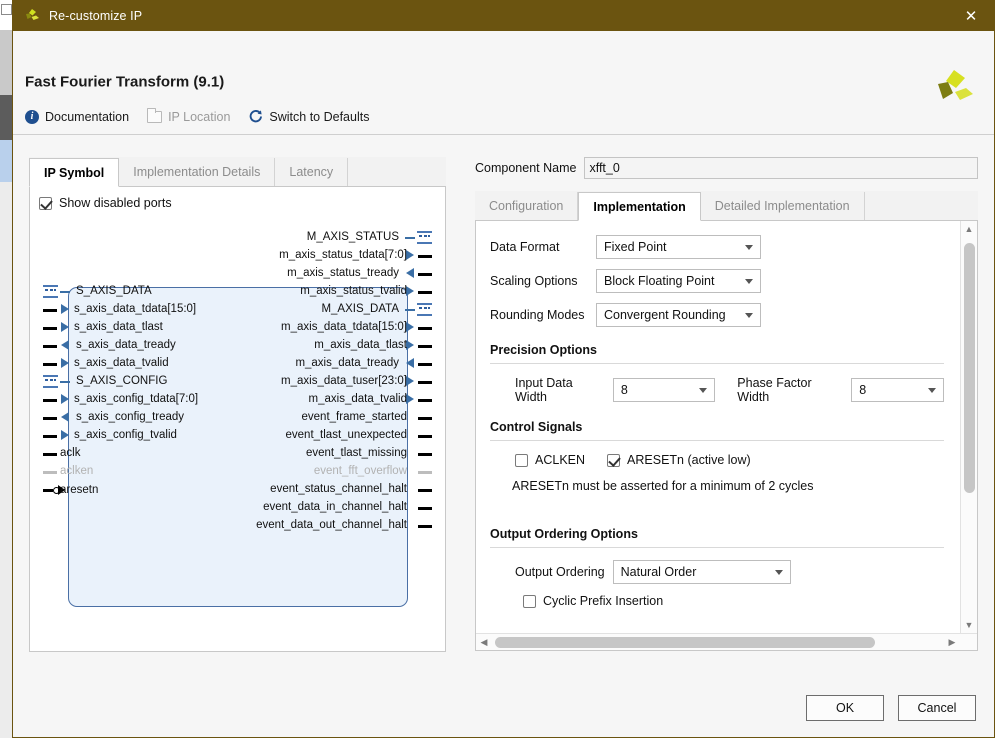 The height and width of the screenshot is (738, 995). What do you see at coordinates (344, 381) in the screenshot?
I see `port-m-axis-data-tuser: m_axis_data_tuser[23:0]` at bounding box center [344, 381].